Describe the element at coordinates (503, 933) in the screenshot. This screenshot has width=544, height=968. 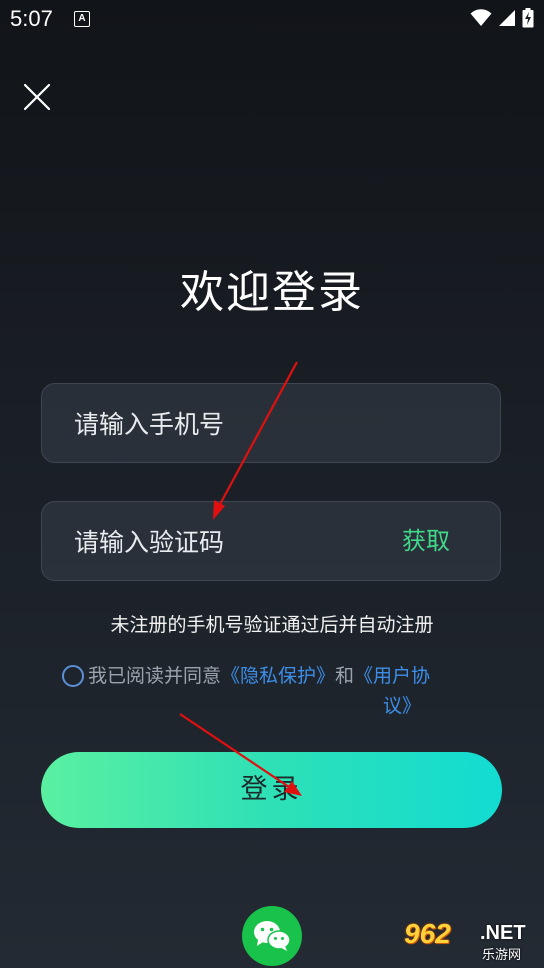
I see `watermark-domain: .NET` at that location.